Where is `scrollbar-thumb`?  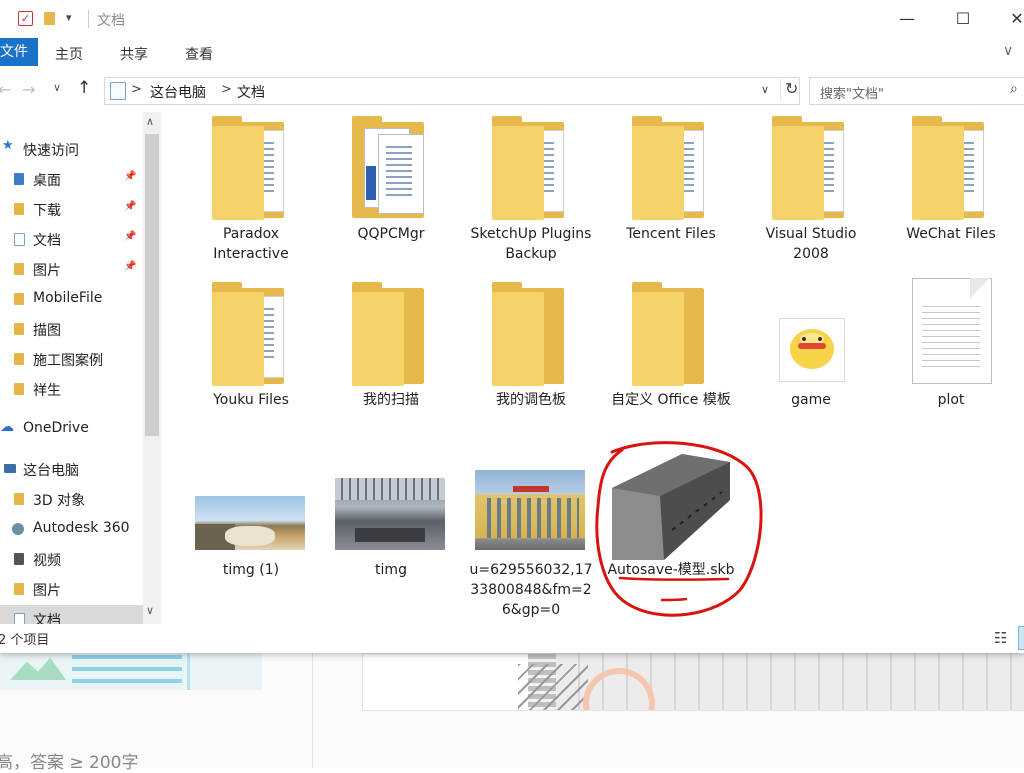 scrollbar-thumb is located at coordinates (152, 285).